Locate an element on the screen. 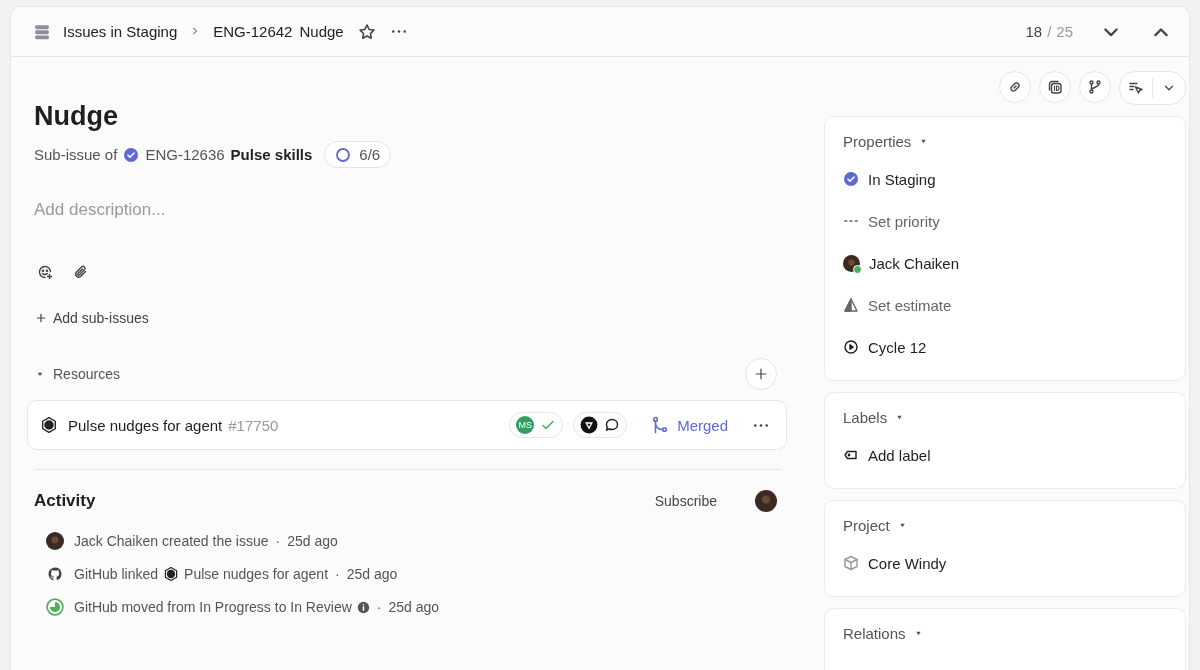 The width and height of the screenshot is (1200, 670). info-icon is located at coordinates (363, 607).